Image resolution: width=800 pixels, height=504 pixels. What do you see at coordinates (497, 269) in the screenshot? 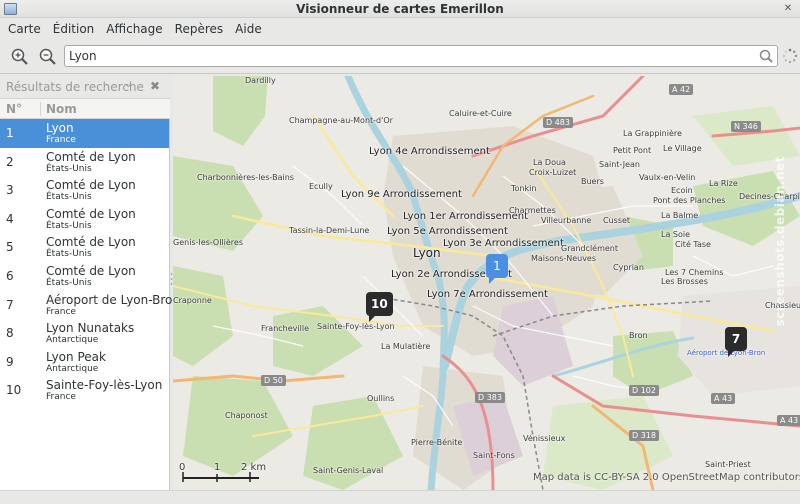
I see `result-marker-1: 1` at bounding box center [497, 269].